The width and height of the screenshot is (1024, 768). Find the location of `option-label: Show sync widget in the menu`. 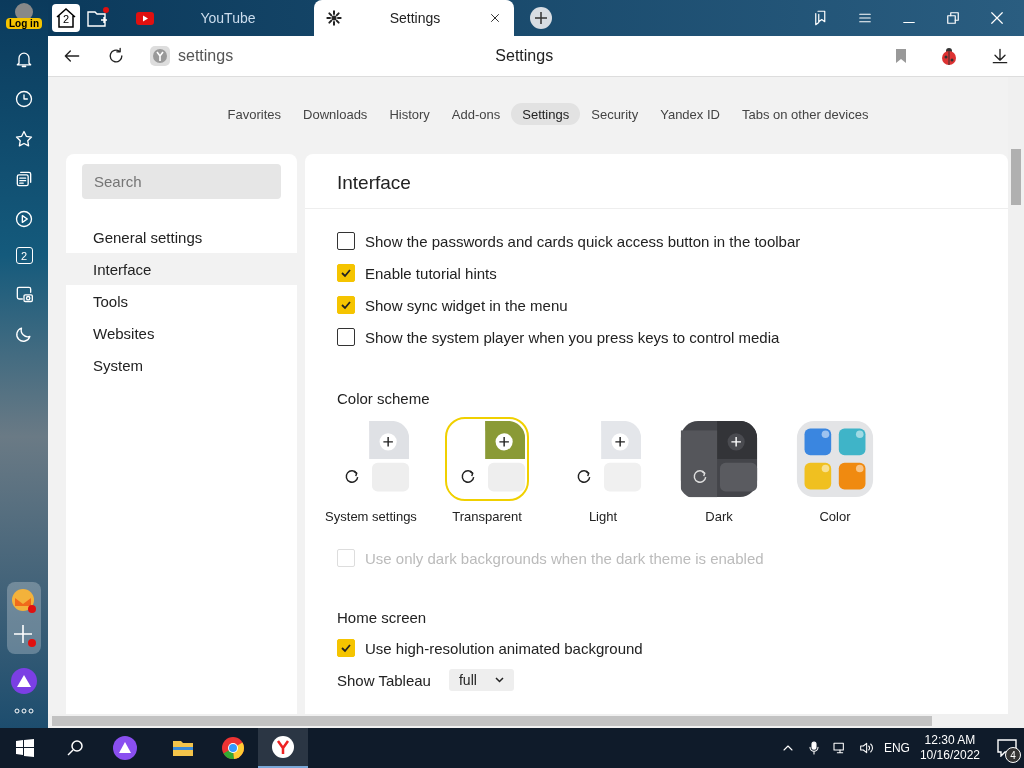

option-label: Show sync widget in the menu is located at coordinates (466, 305).